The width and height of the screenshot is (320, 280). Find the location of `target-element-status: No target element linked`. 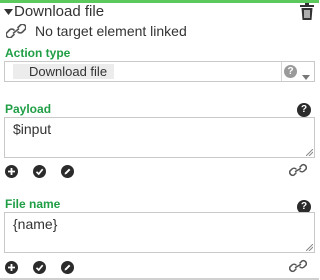

target-element-status: No target element linked is located at coordinates (96, 31).